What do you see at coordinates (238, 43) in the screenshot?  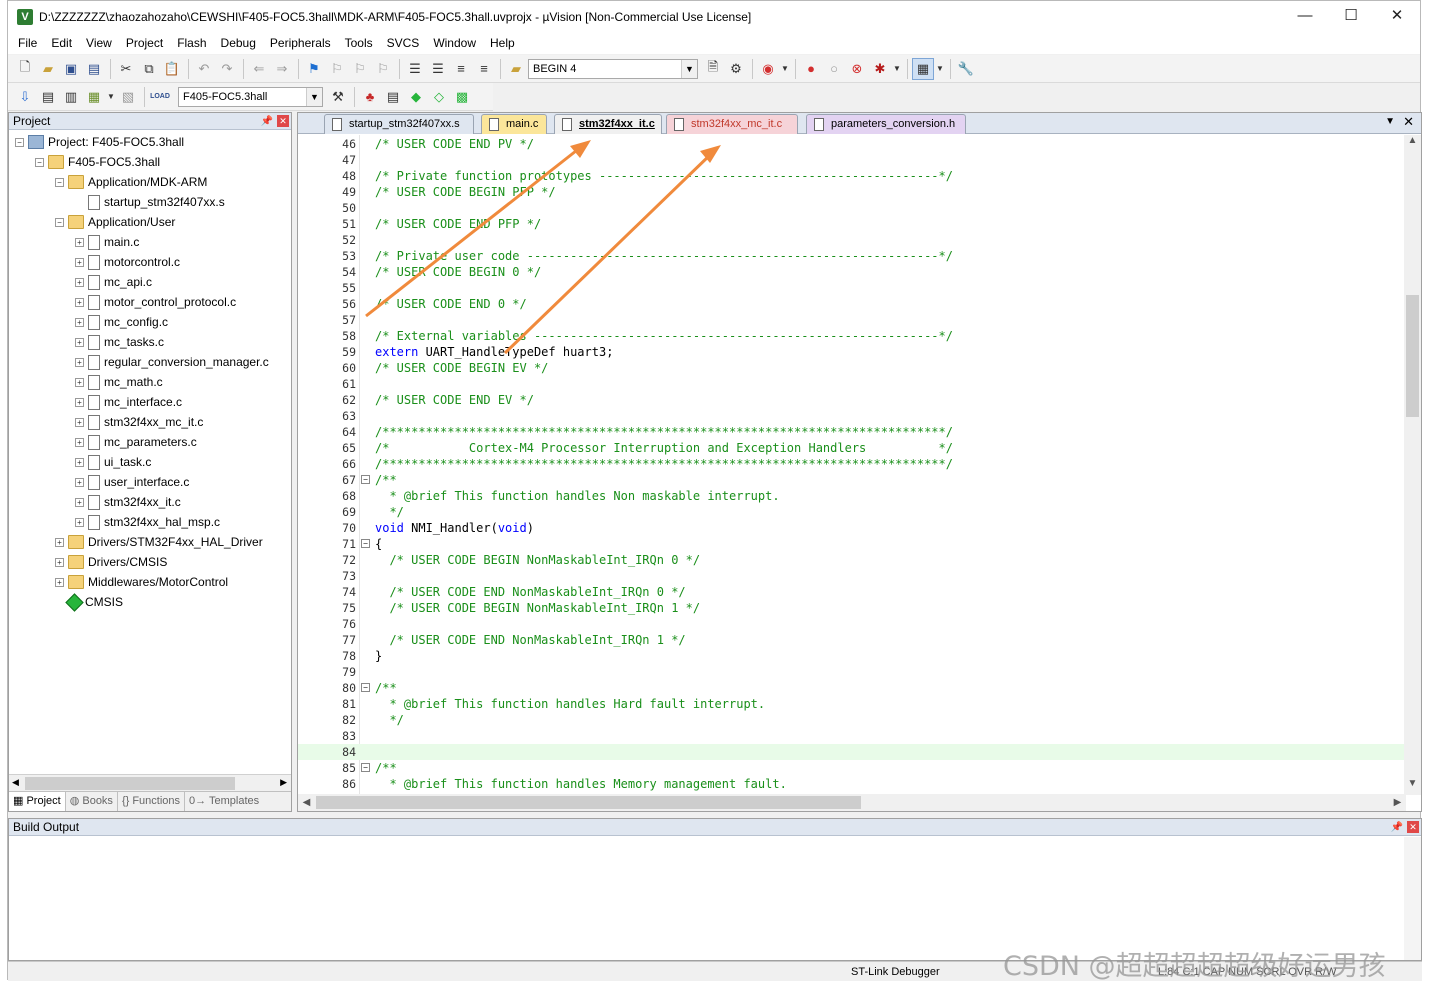 I see `menu-debug: Debug` at bounding box center [238, 43].